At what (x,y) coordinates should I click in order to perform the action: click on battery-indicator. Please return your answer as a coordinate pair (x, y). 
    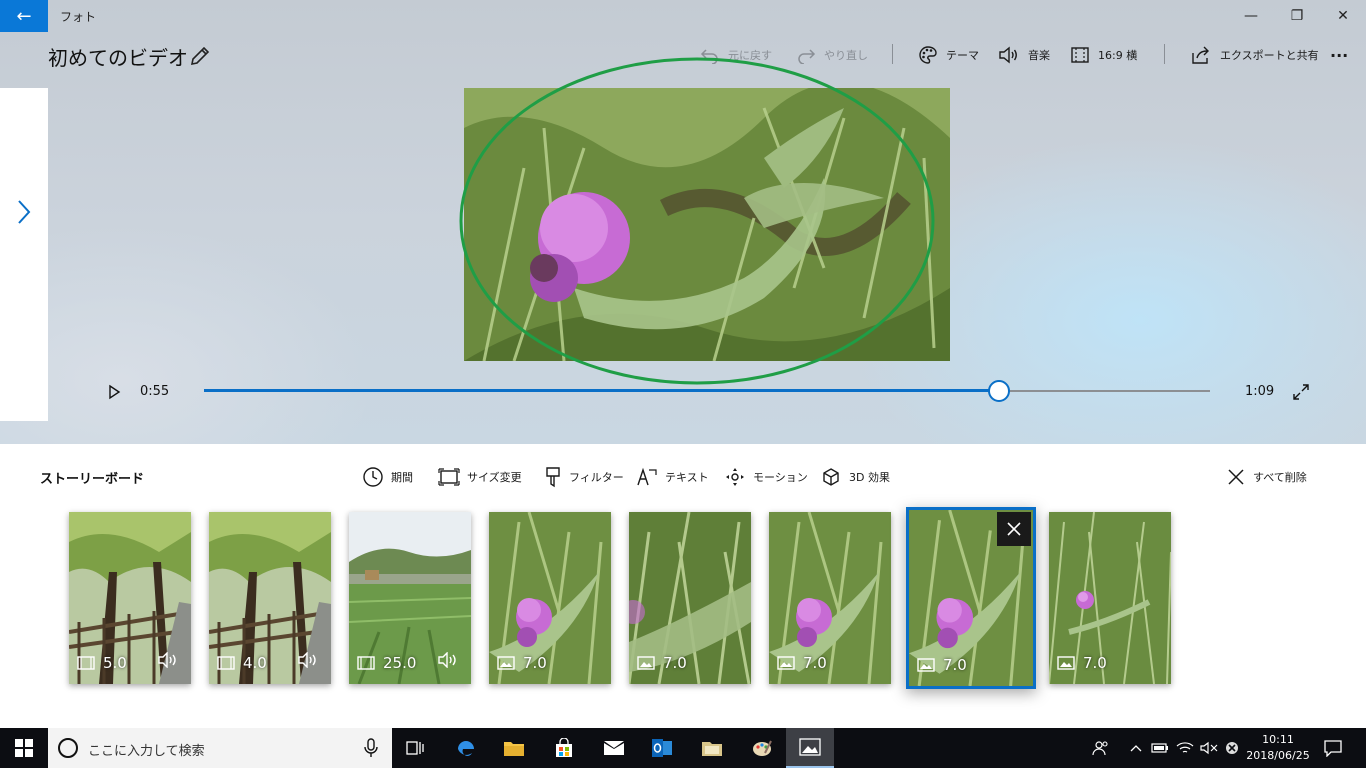
    Looking at the image, I should click on (1160, 748).